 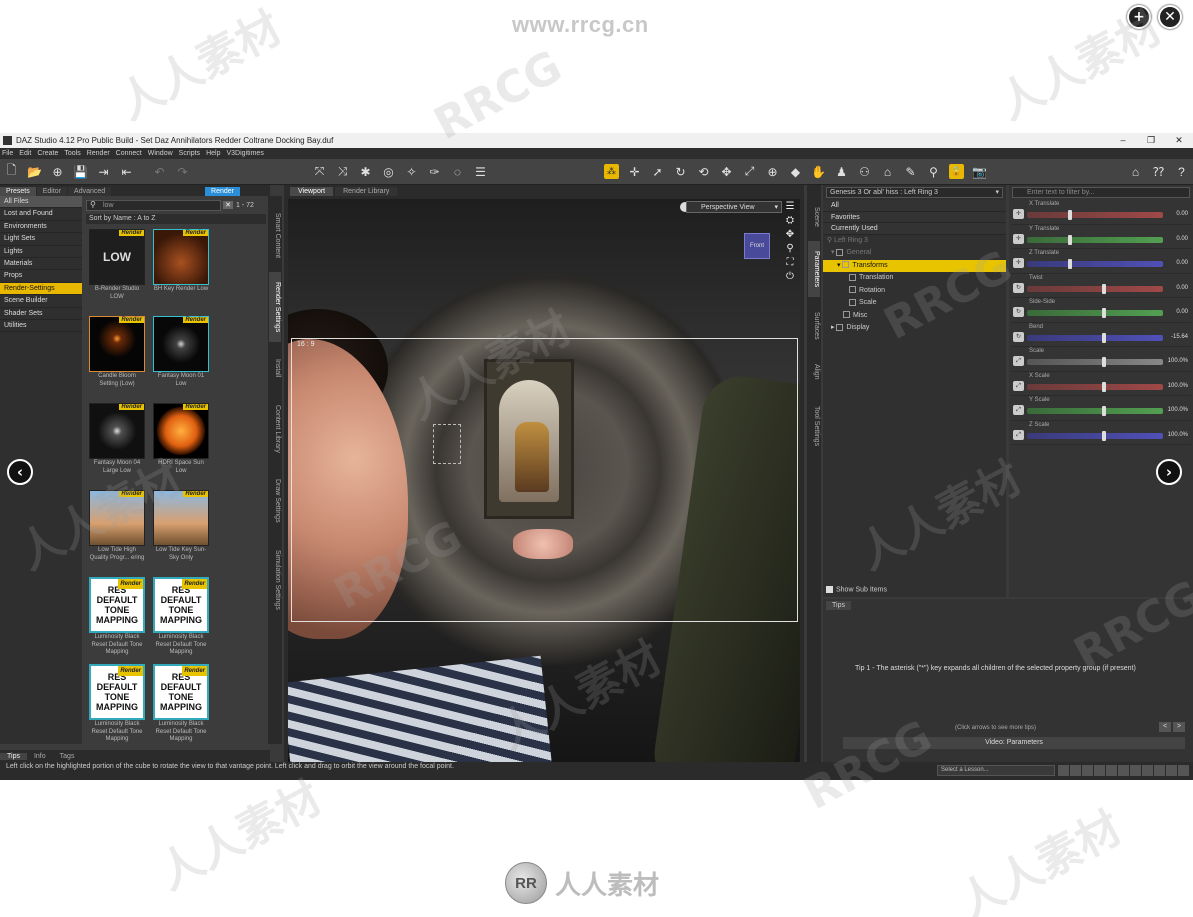 What do you see at coordinates (181, 271) in the screenshot?
I see `thumbnail-item: Render BH Key Render Low` at bounding box center [181, 271].